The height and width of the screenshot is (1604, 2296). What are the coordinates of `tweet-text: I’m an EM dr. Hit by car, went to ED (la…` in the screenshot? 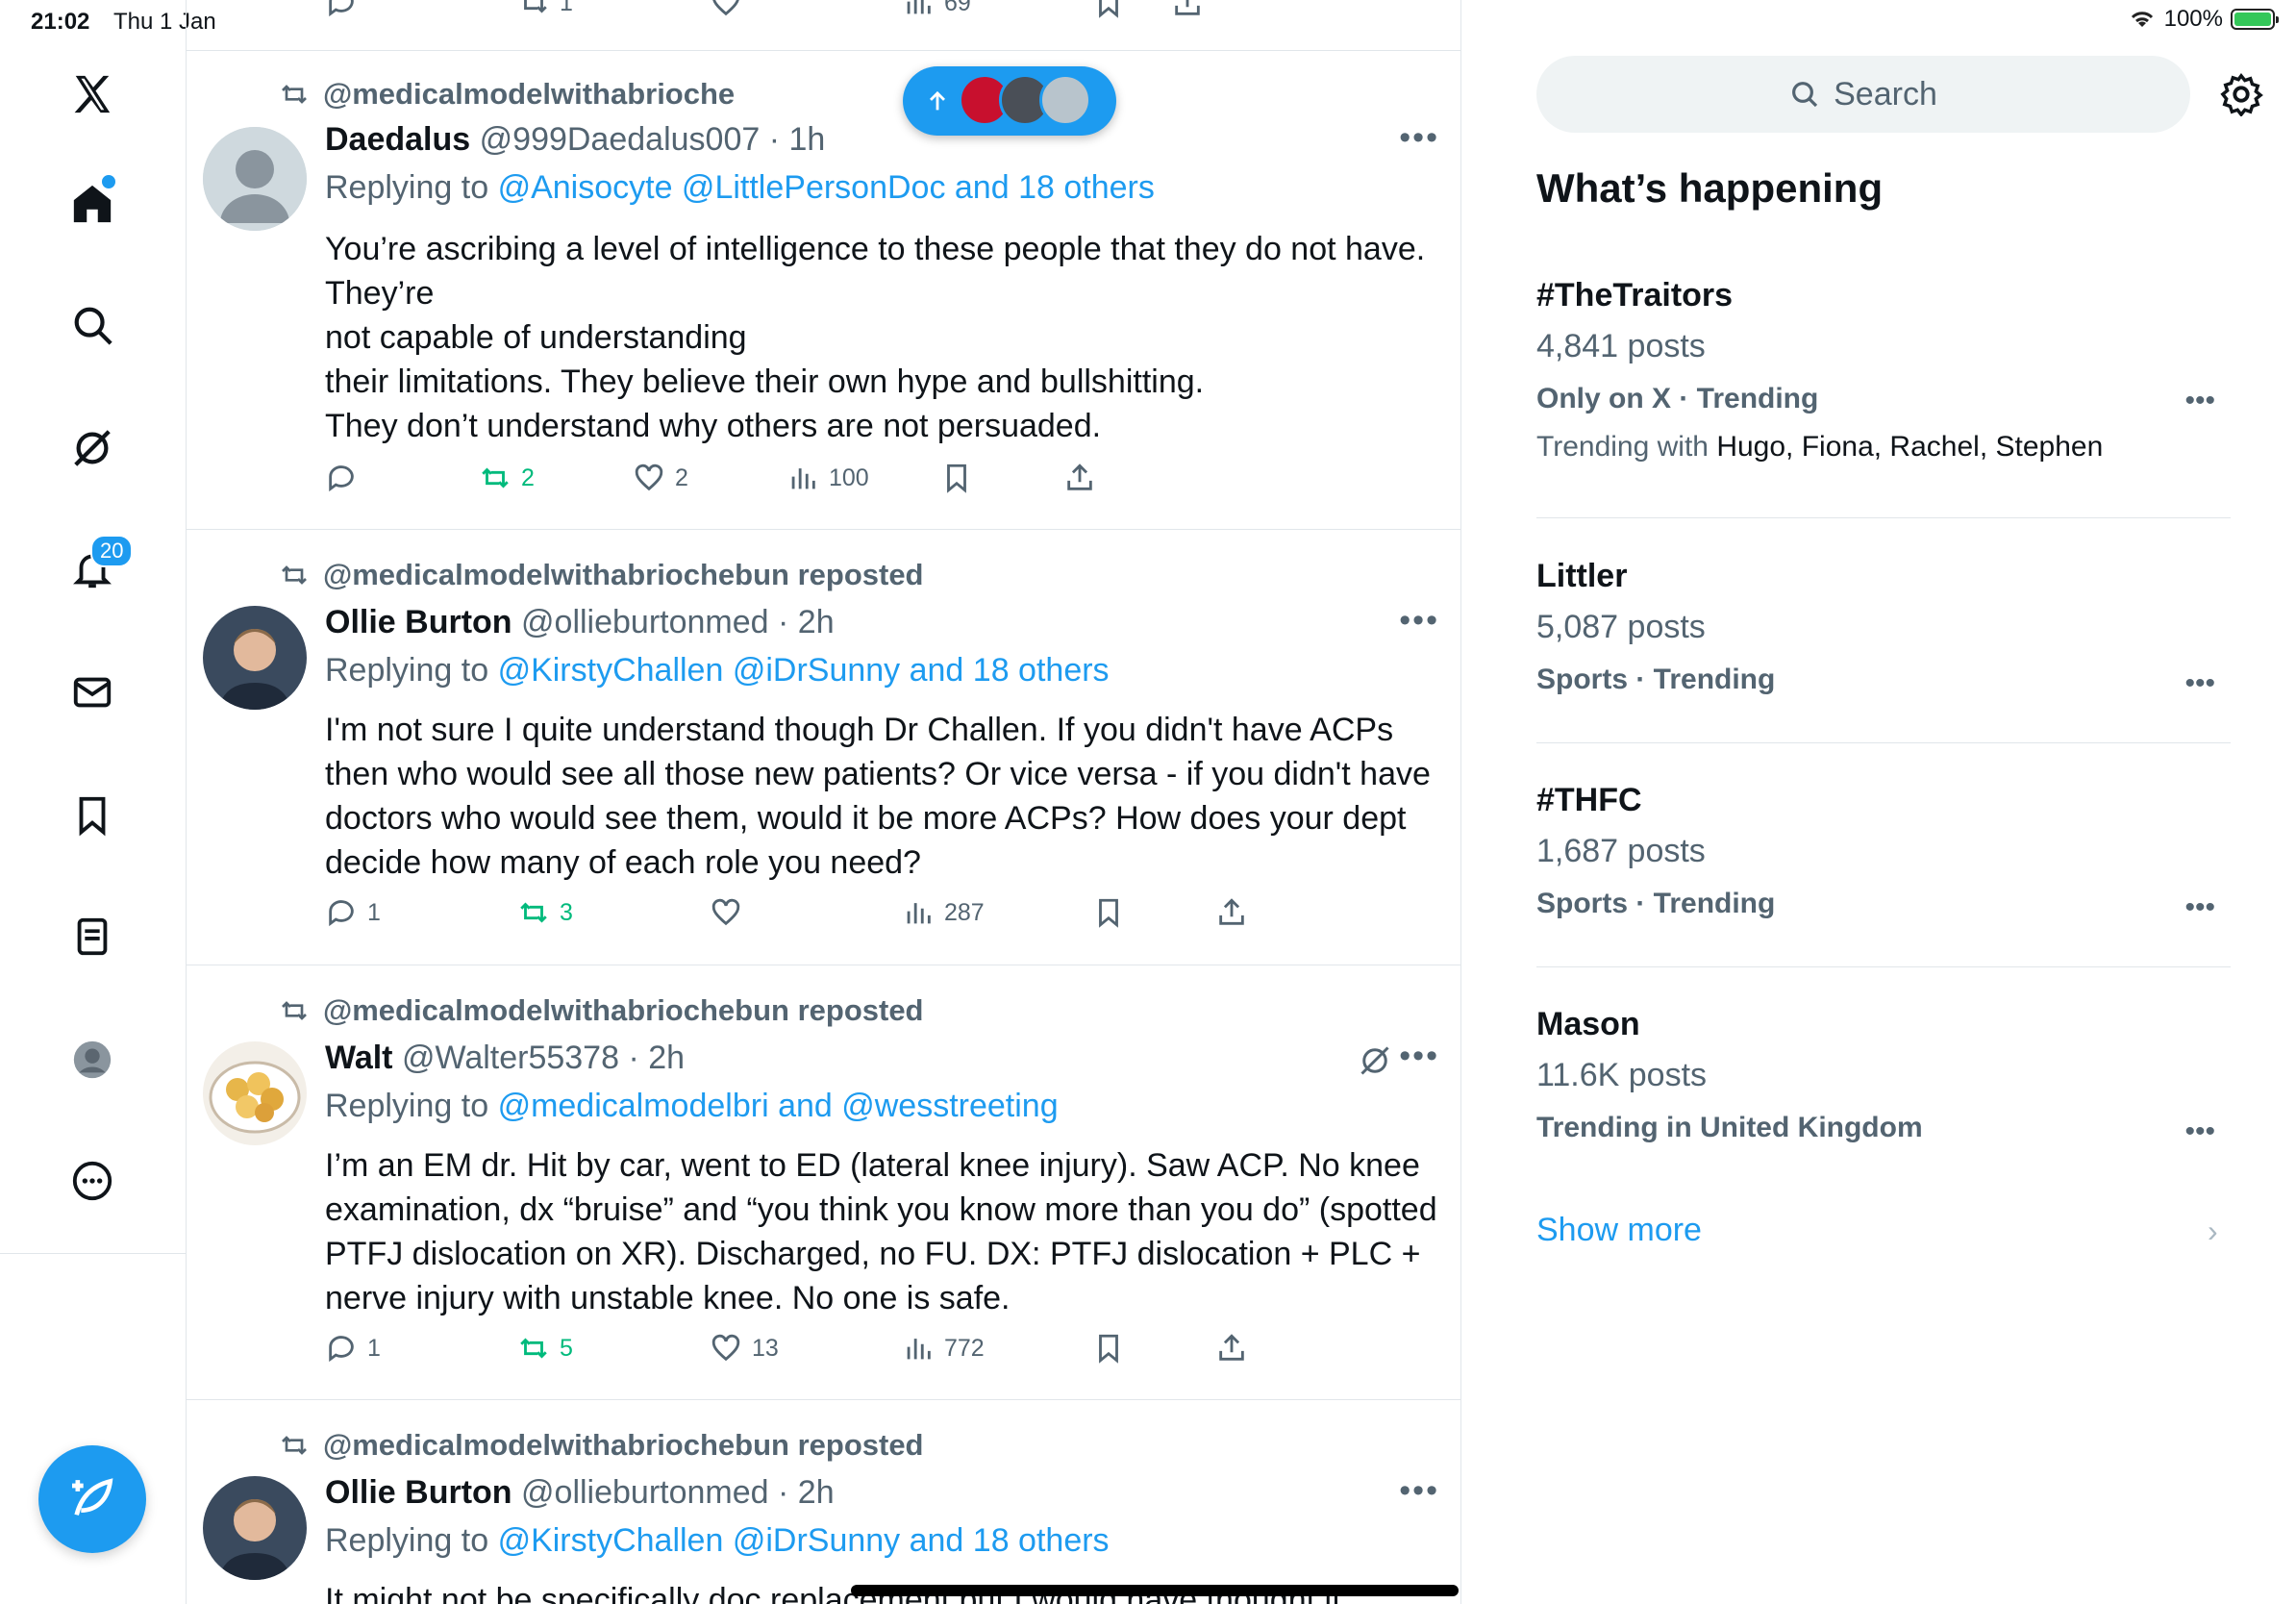 It's located at (881, 1231).